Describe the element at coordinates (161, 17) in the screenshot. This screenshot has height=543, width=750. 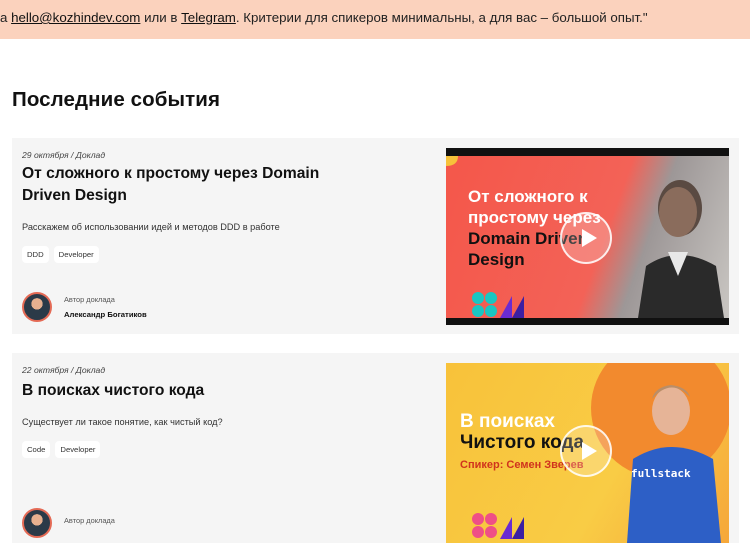
I see `banner-text-mid: или в` at that location.